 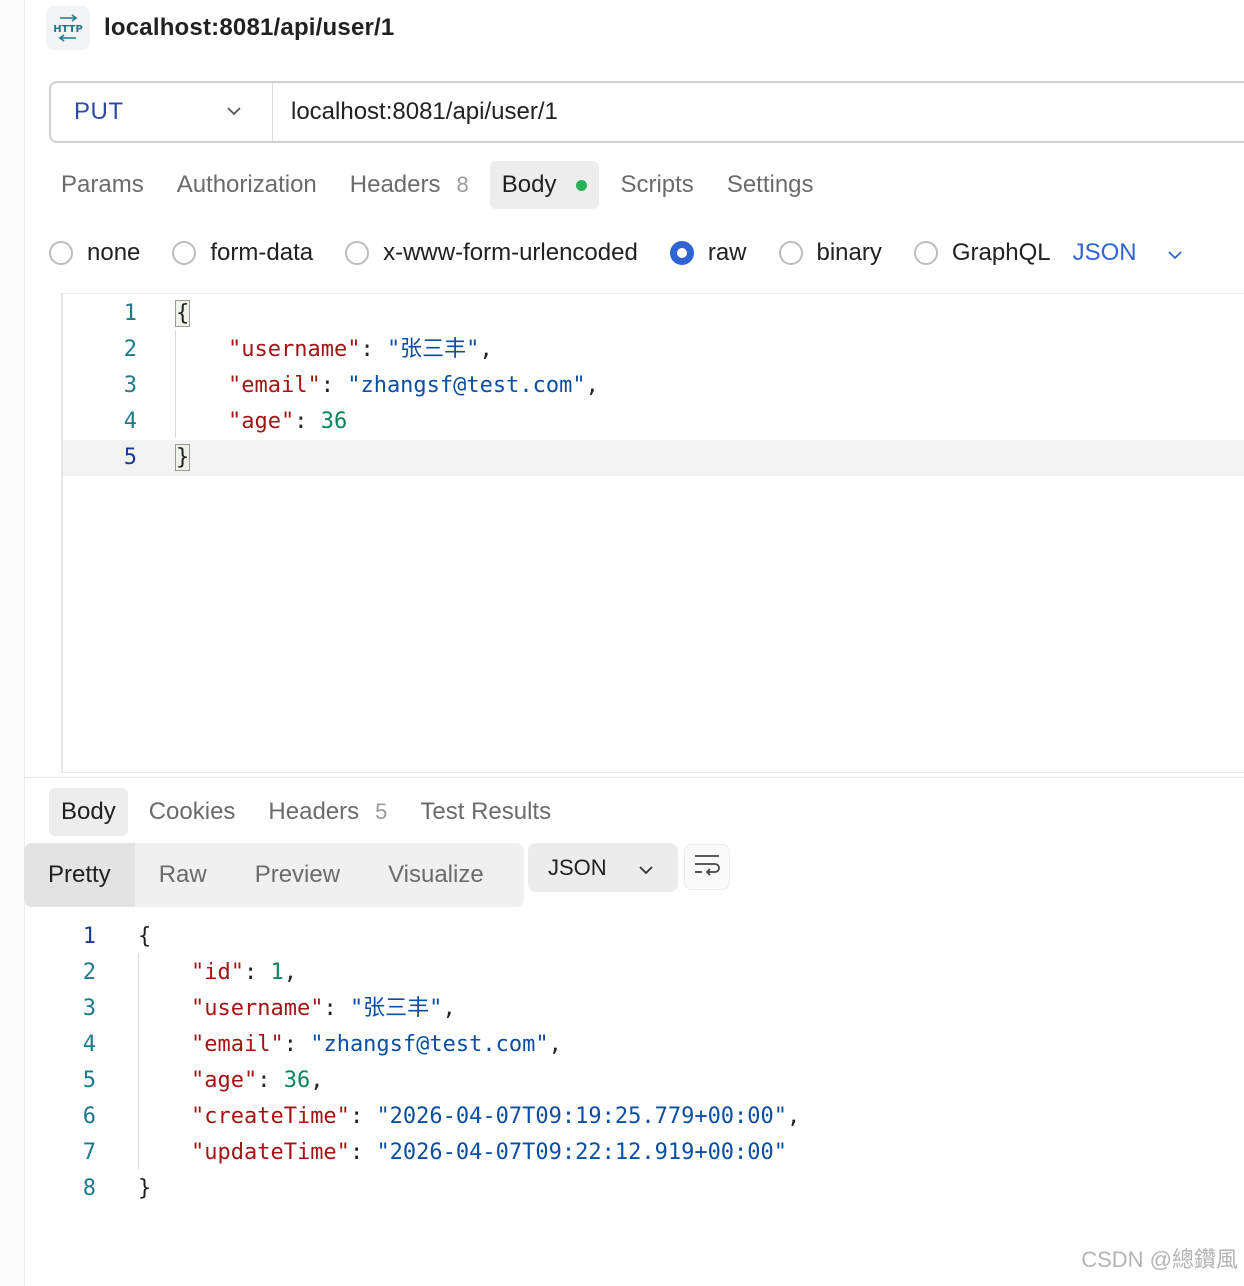 I want to click on response-tab-headers: Headers 5, so click(x=327, y=812).